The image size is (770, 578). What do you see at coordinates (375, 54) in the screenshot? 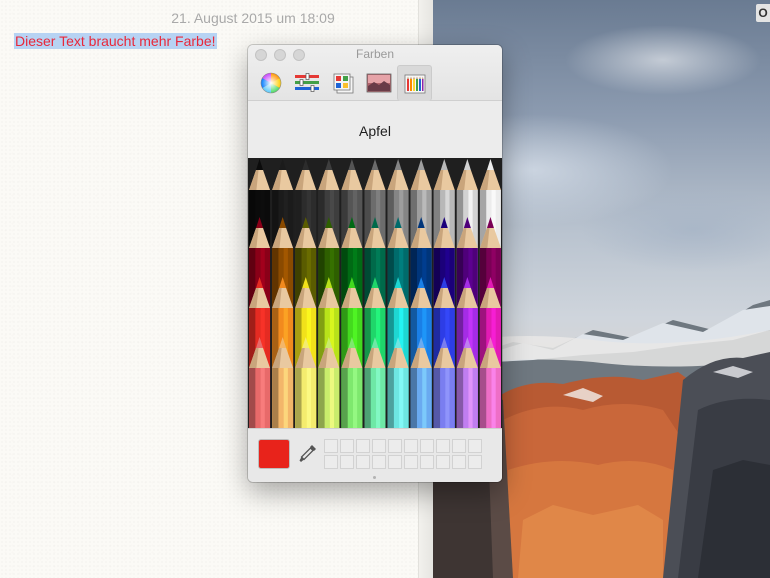
I see `colors-panel-title: Farben` at bounding box center [375, 54].